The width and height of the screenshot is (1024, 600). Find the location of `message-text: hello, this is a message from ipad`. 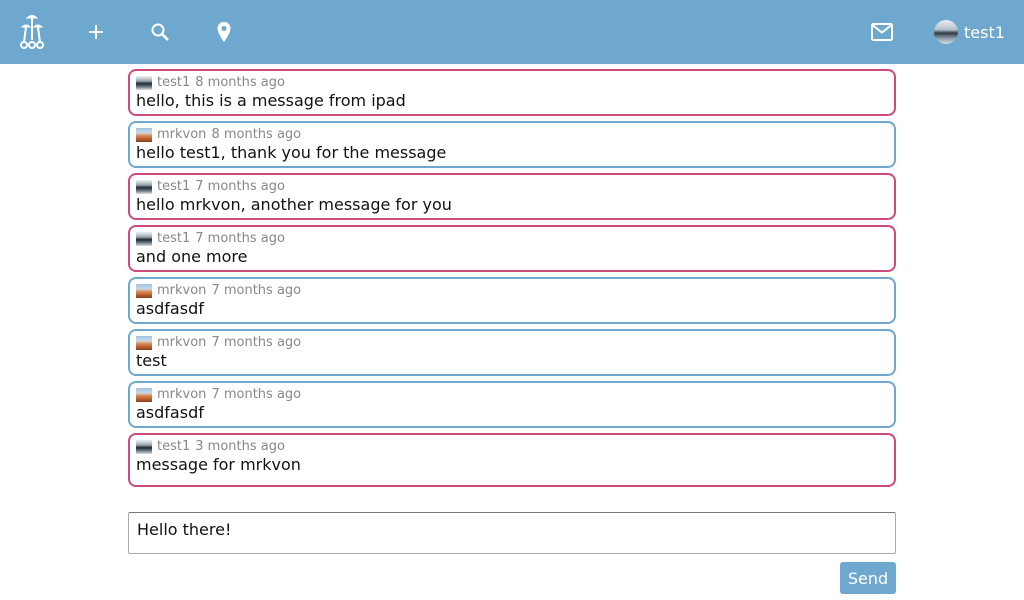

message-text: hello, this is a message from ipad is located at coordinates (271, 100).